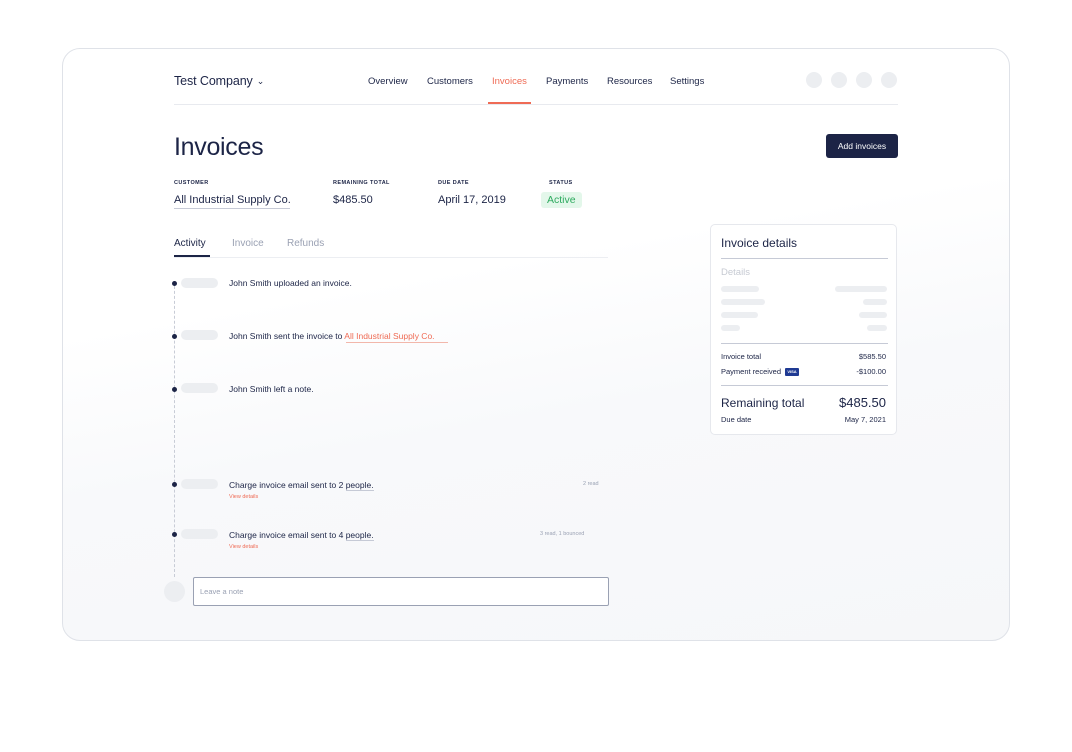 This screenshot has width=1072, height=752. What do you see at coordinates (361, 183) in the screenshot?
I see `remaining-total-label: REMAINING TOTAL` at bounding box center [361, 183].